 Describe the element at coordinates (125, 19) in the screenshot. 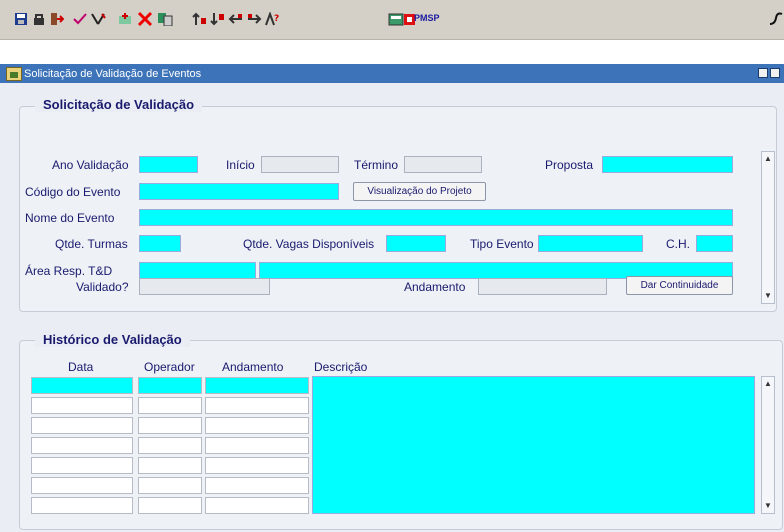

I see `new-record-icon` at that location.